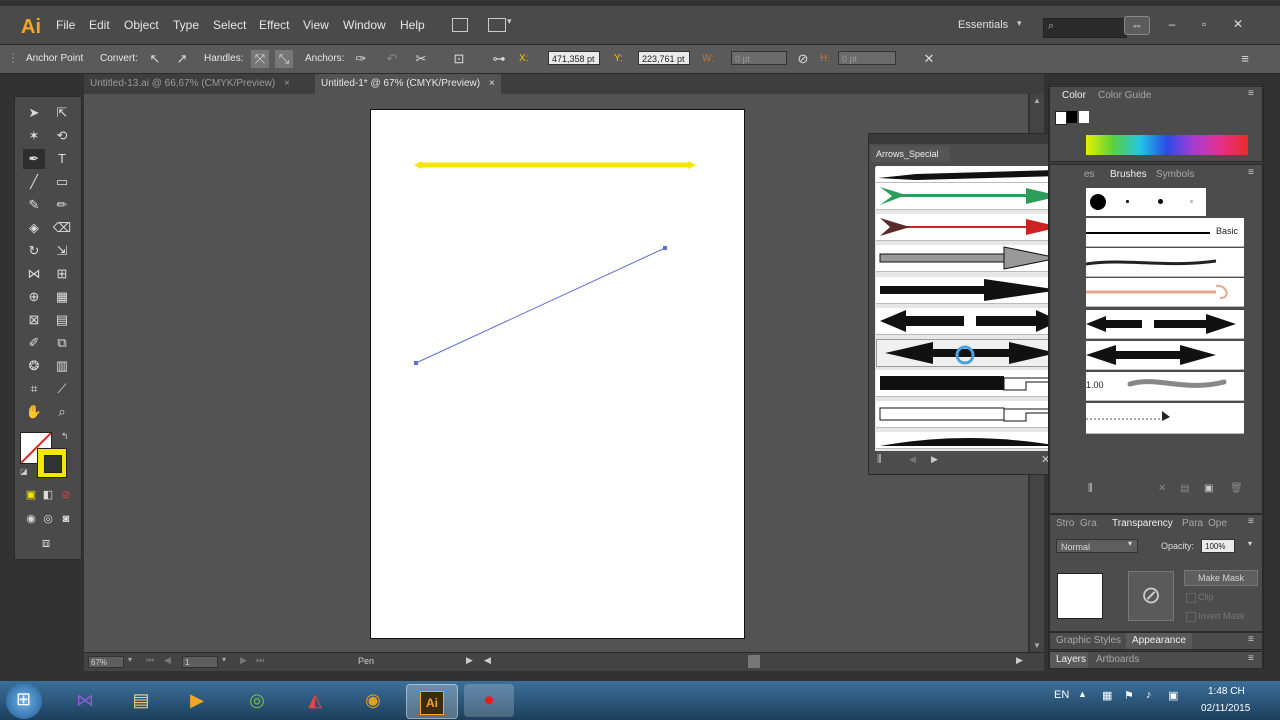 The width and height of the screenshot is (1280, 720). What do you see at coordinates (99, 25) in the screenshot?
I see `menu-edit: Edit` at bounding box center [99, 25].